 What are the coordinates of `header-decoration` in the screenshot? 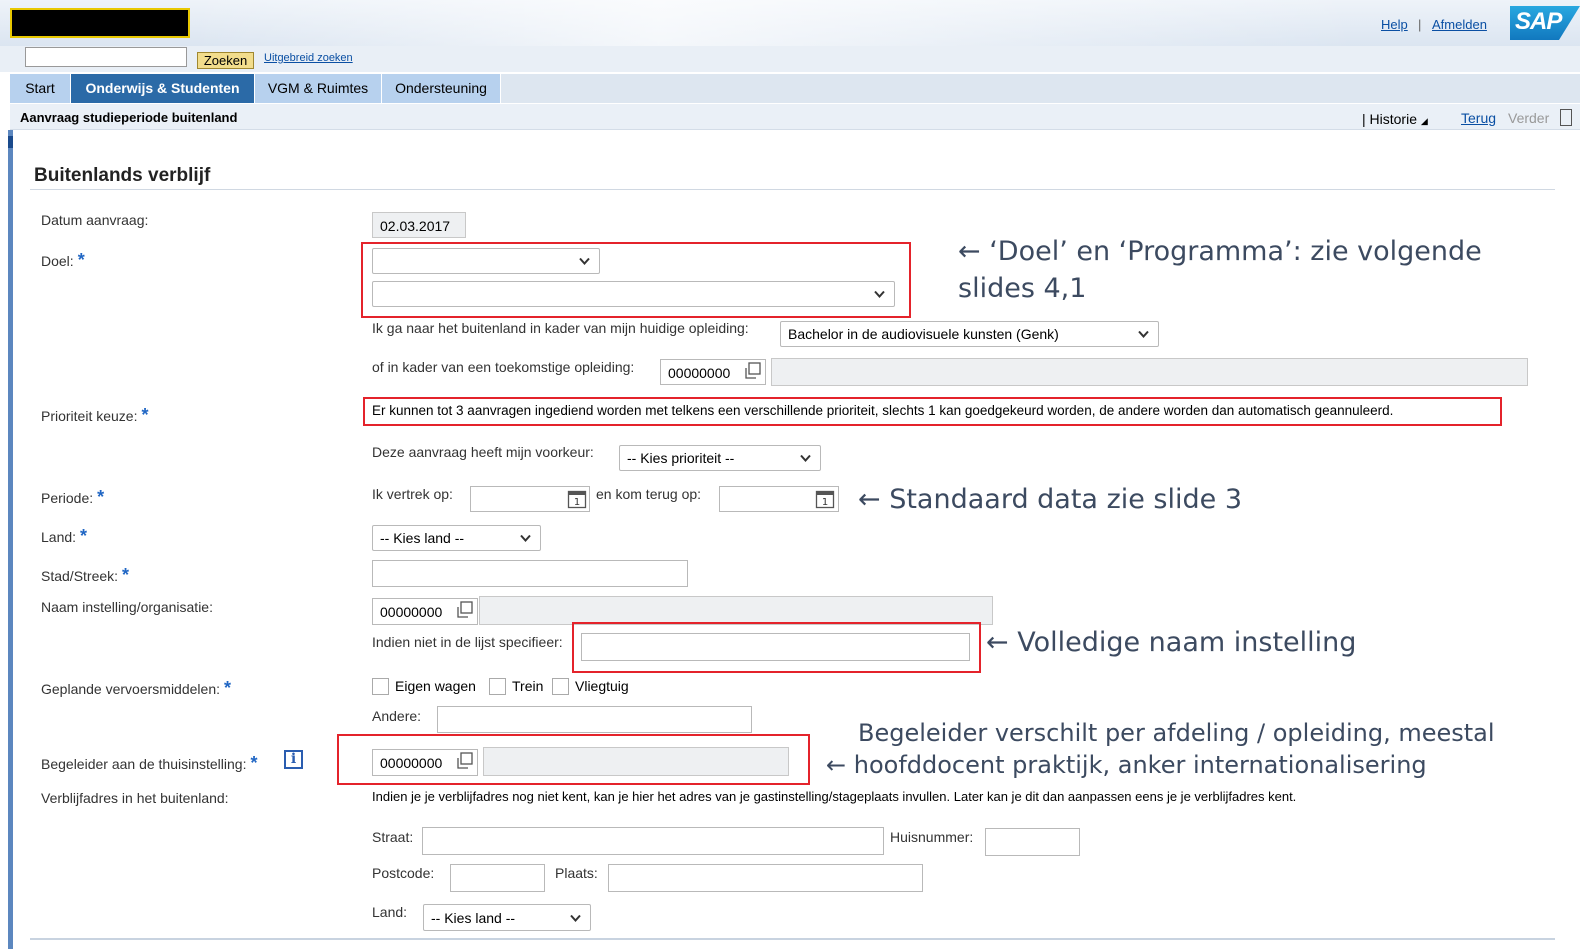 It's located at (775, 23).